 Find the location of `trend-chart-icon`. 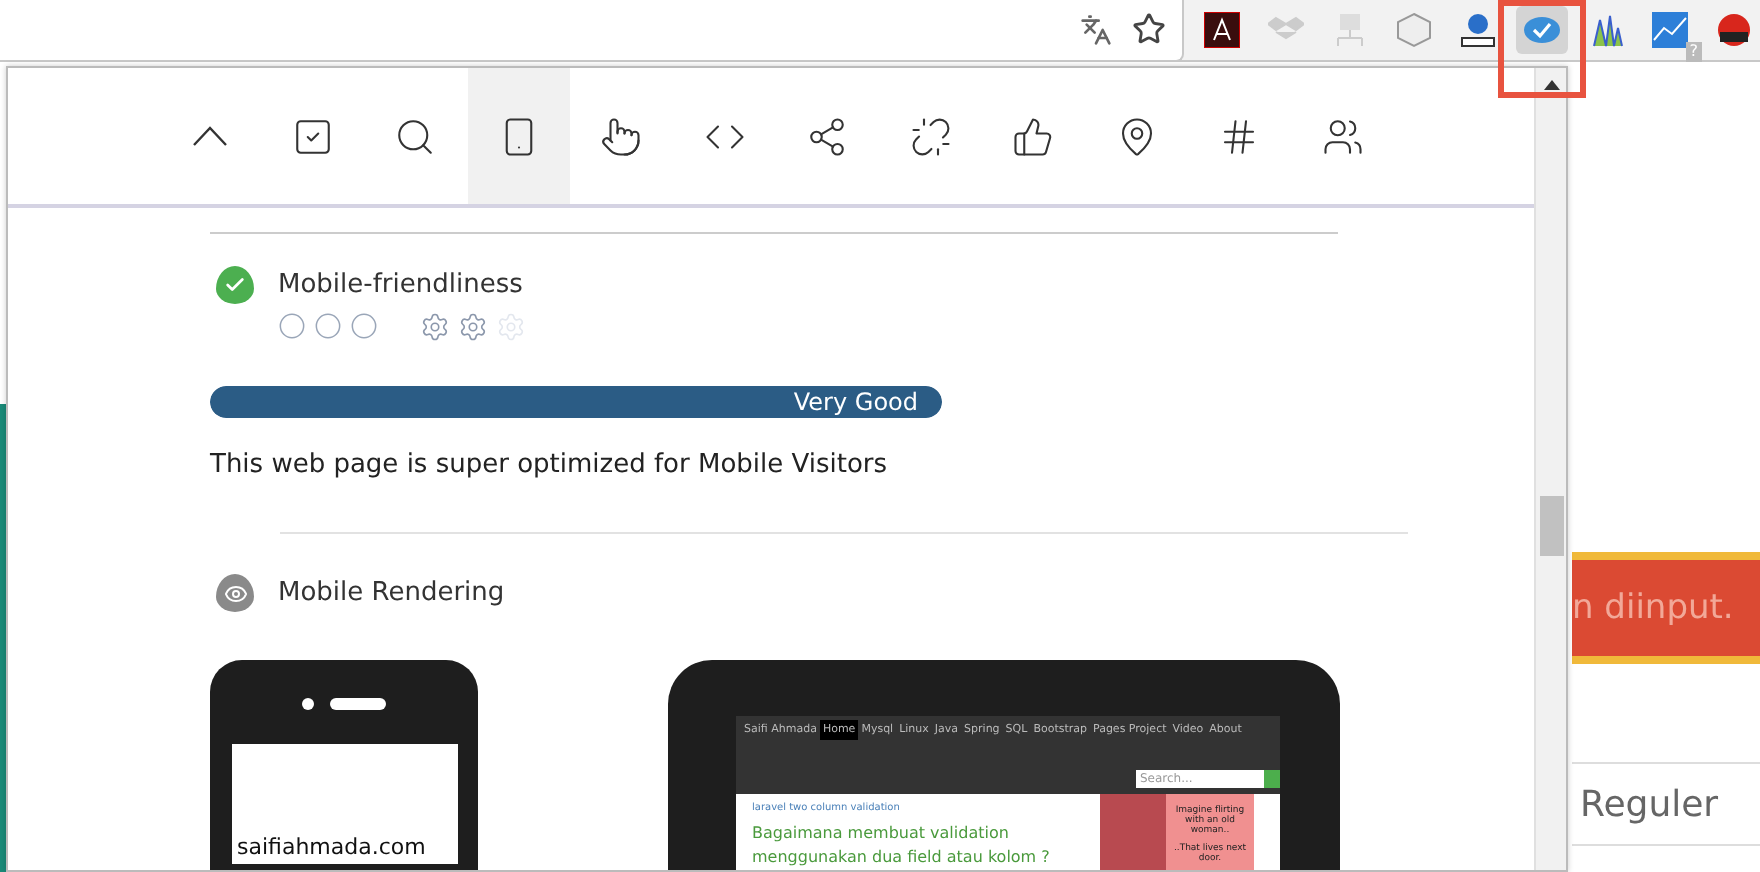

trend-chart-icon is located at coordinates (1670, 30).